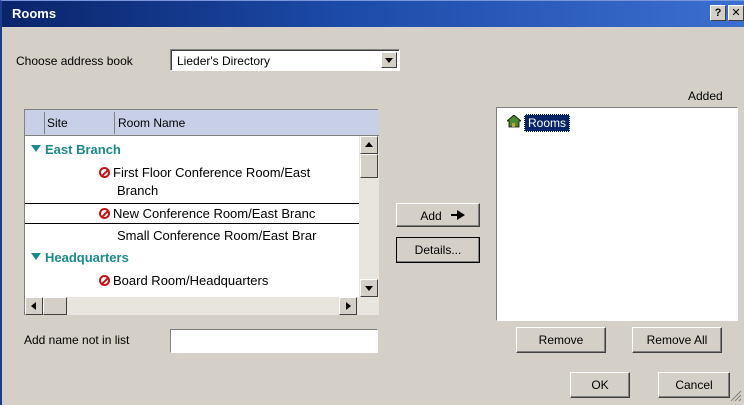 Image resolution: width=744 pixels, height=405 pixels. I want to click on resize-grip, so click(736, 396).